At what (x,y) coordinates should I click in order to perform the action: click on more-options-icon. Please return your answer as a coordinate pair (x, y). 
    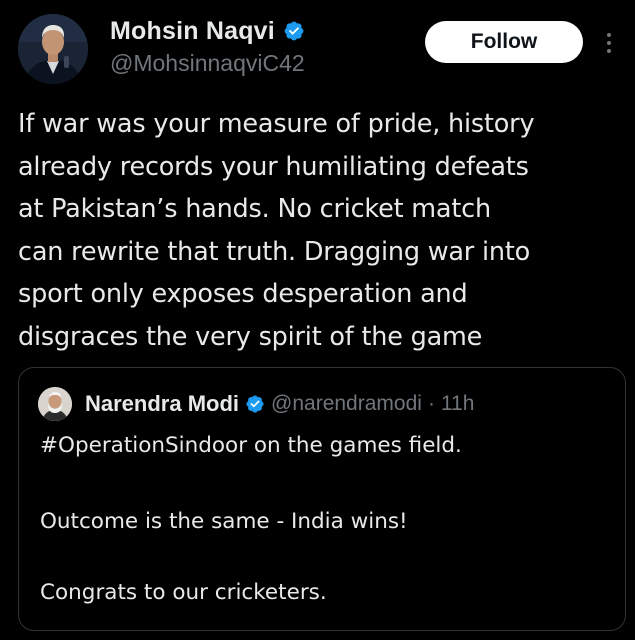
    Looking at the image, I should click on (609, 43).